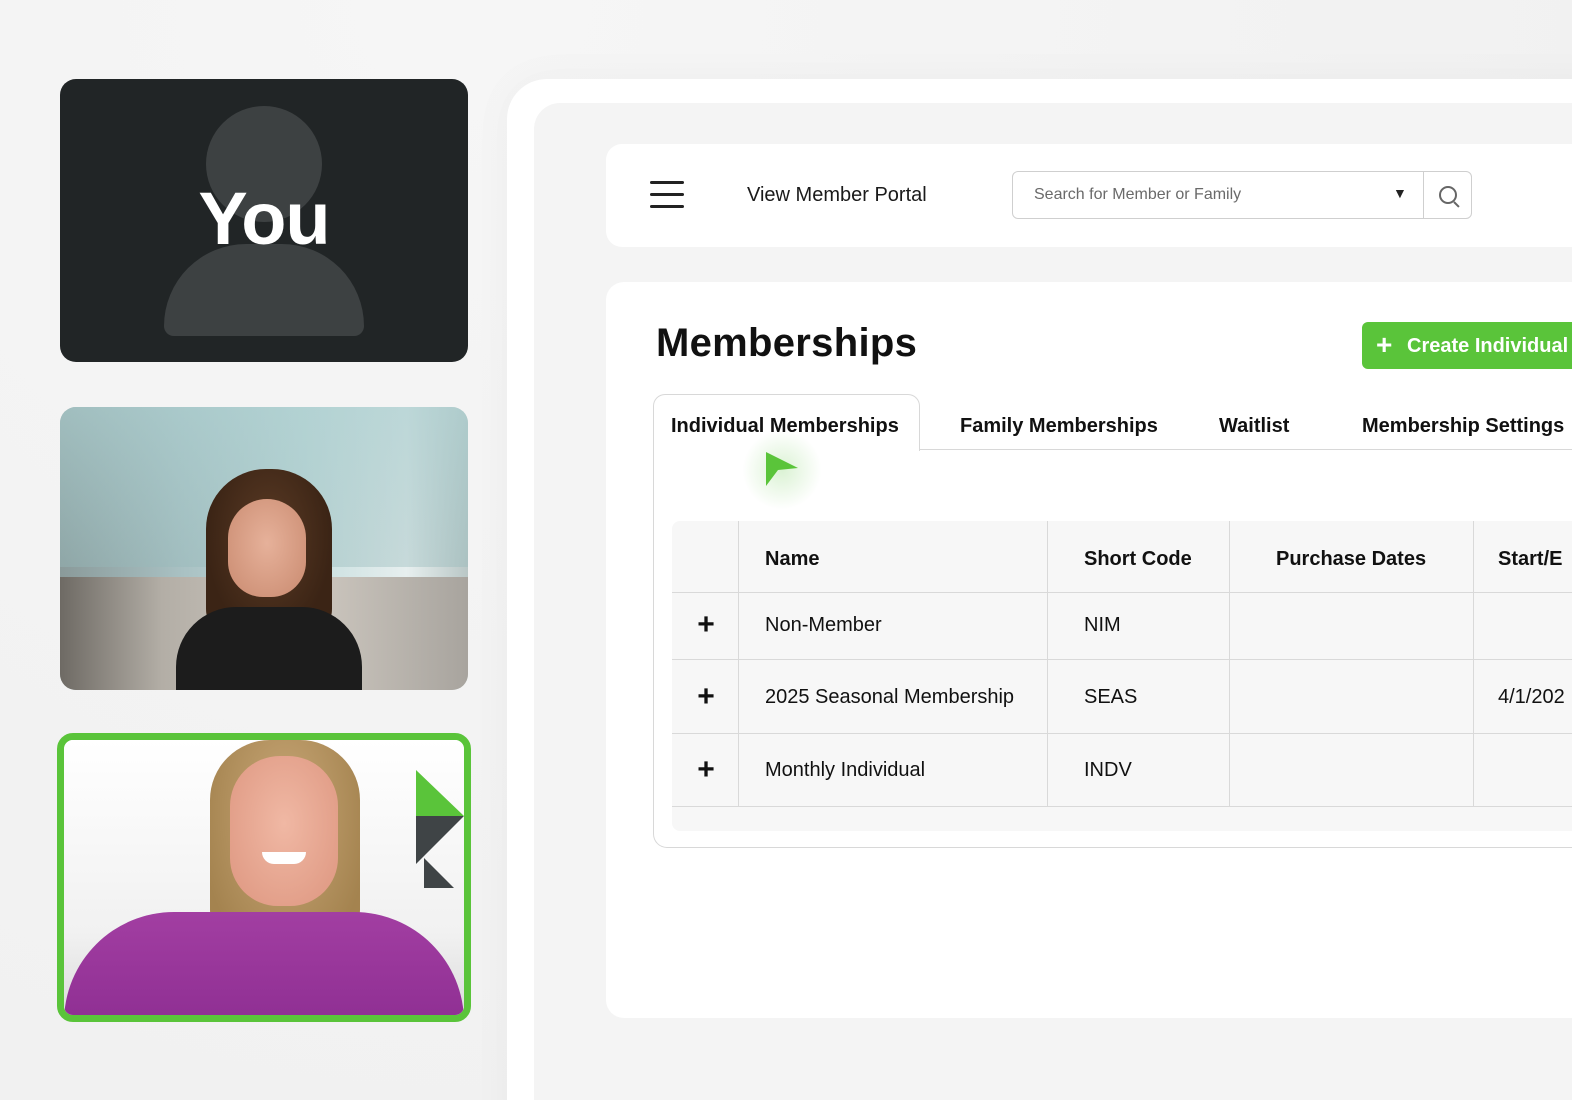 Image resolution: width=1572 pixels, height=1100 pixels. Describe the element at coordinates (1102, 625) in the screenshot. I see `table-cell-short-code: NIM` at that location.